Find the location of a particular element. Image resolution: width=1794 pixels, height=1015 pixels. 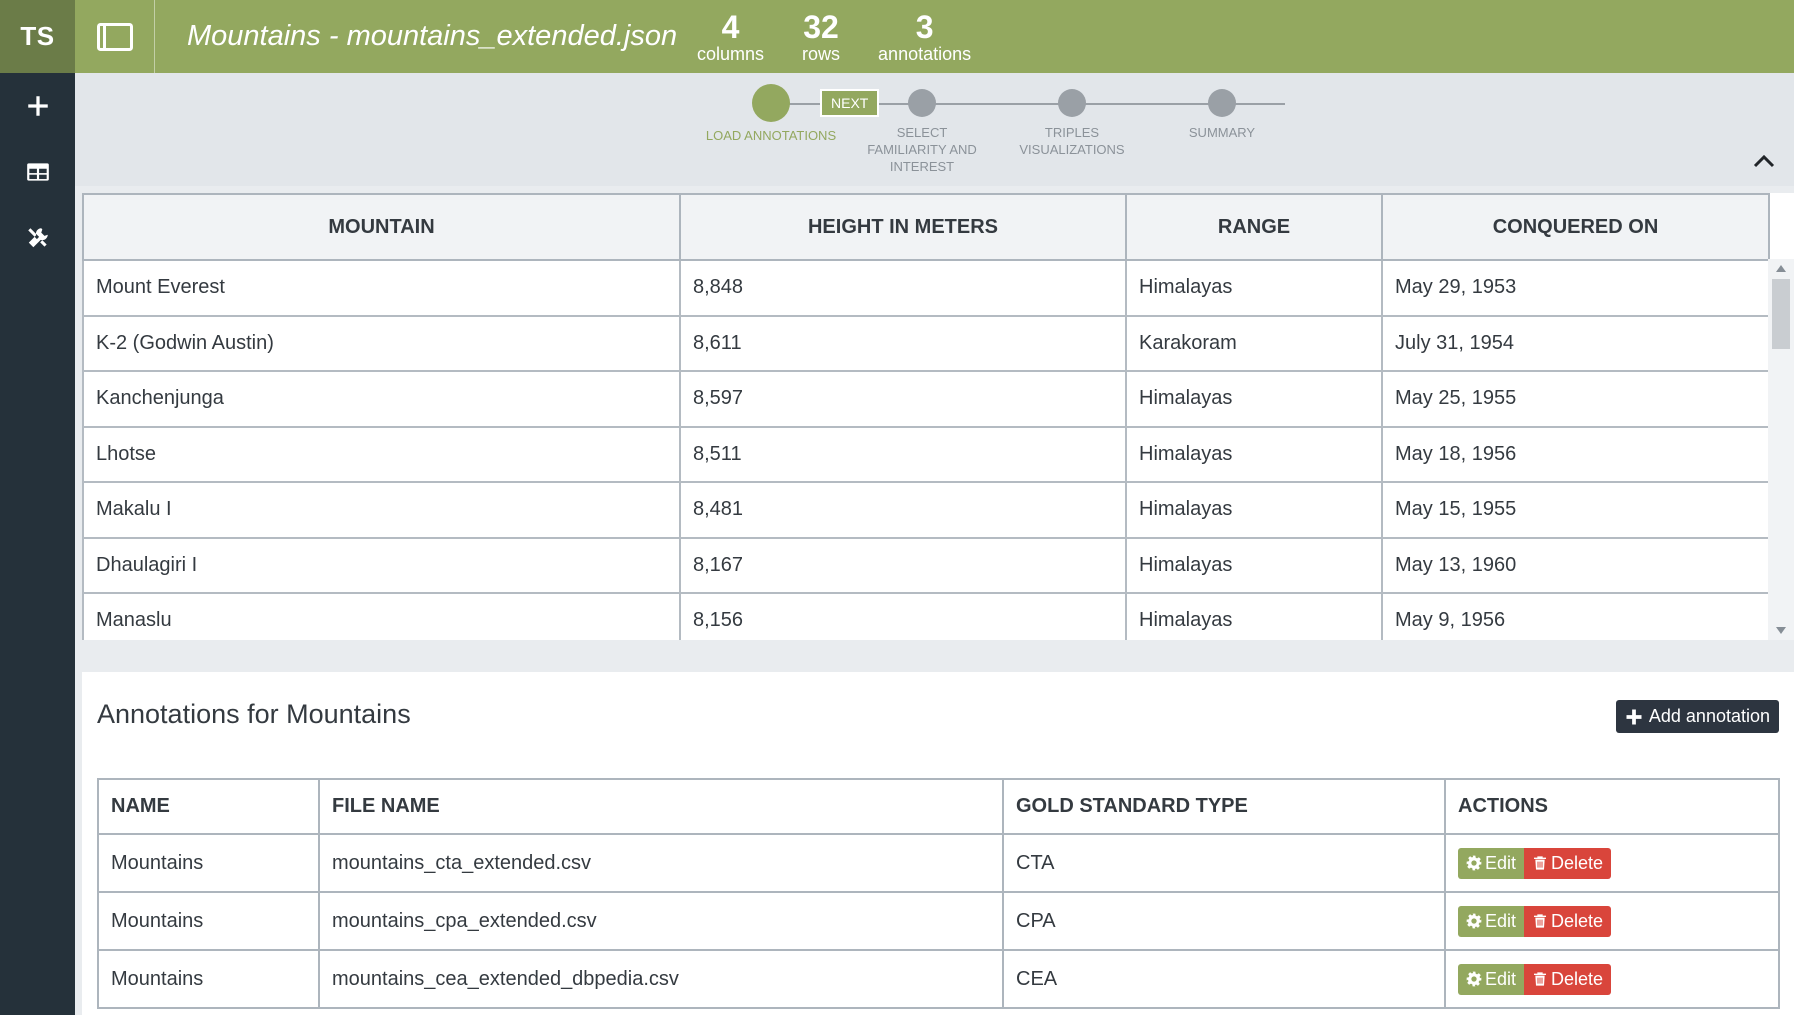

table-cell: 8,511 is located at coordinates (903, 454).